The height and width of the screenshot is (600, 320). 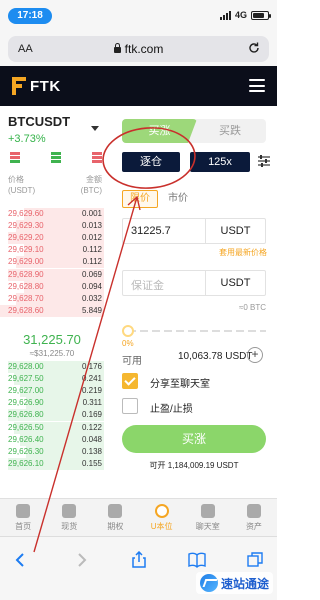 What do you see at coordinates (132, 361) in the screenshot?
I see `available-label: 可用` at bounding box center [132, 361].